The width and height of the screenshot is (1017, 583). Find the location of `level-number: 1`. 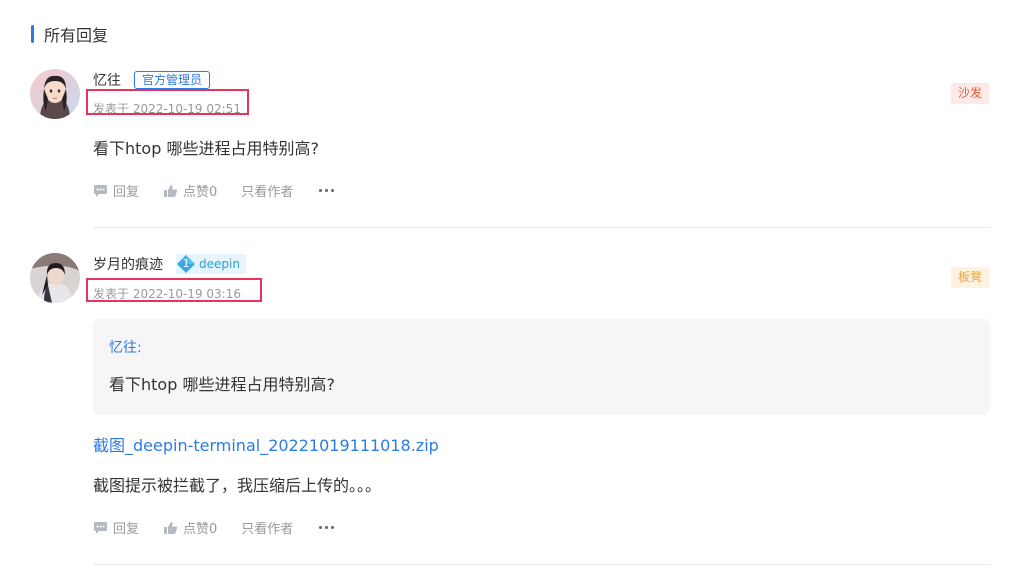

level-number: 1 is located at coordinates (186, 263).